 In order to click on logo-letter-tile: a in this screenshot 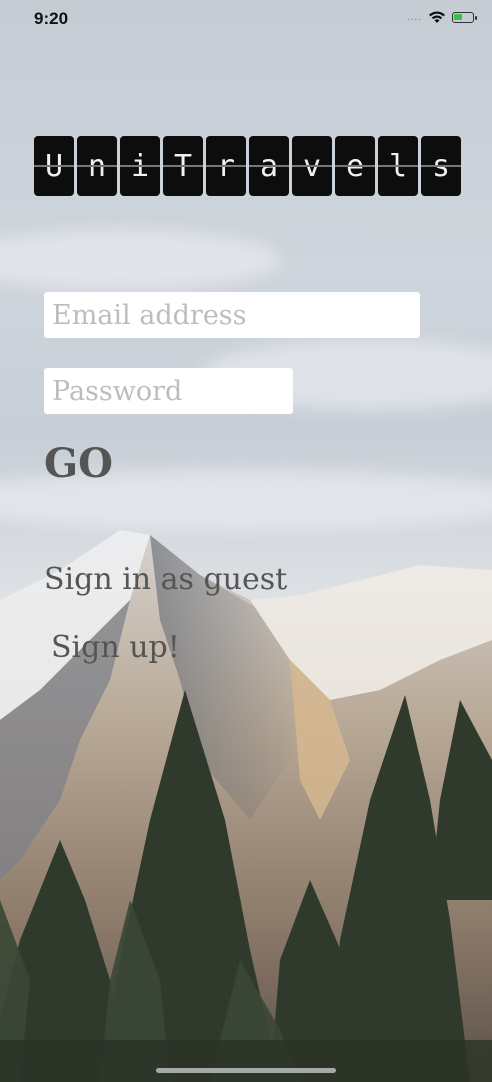, I will do `click(269, 166)`.